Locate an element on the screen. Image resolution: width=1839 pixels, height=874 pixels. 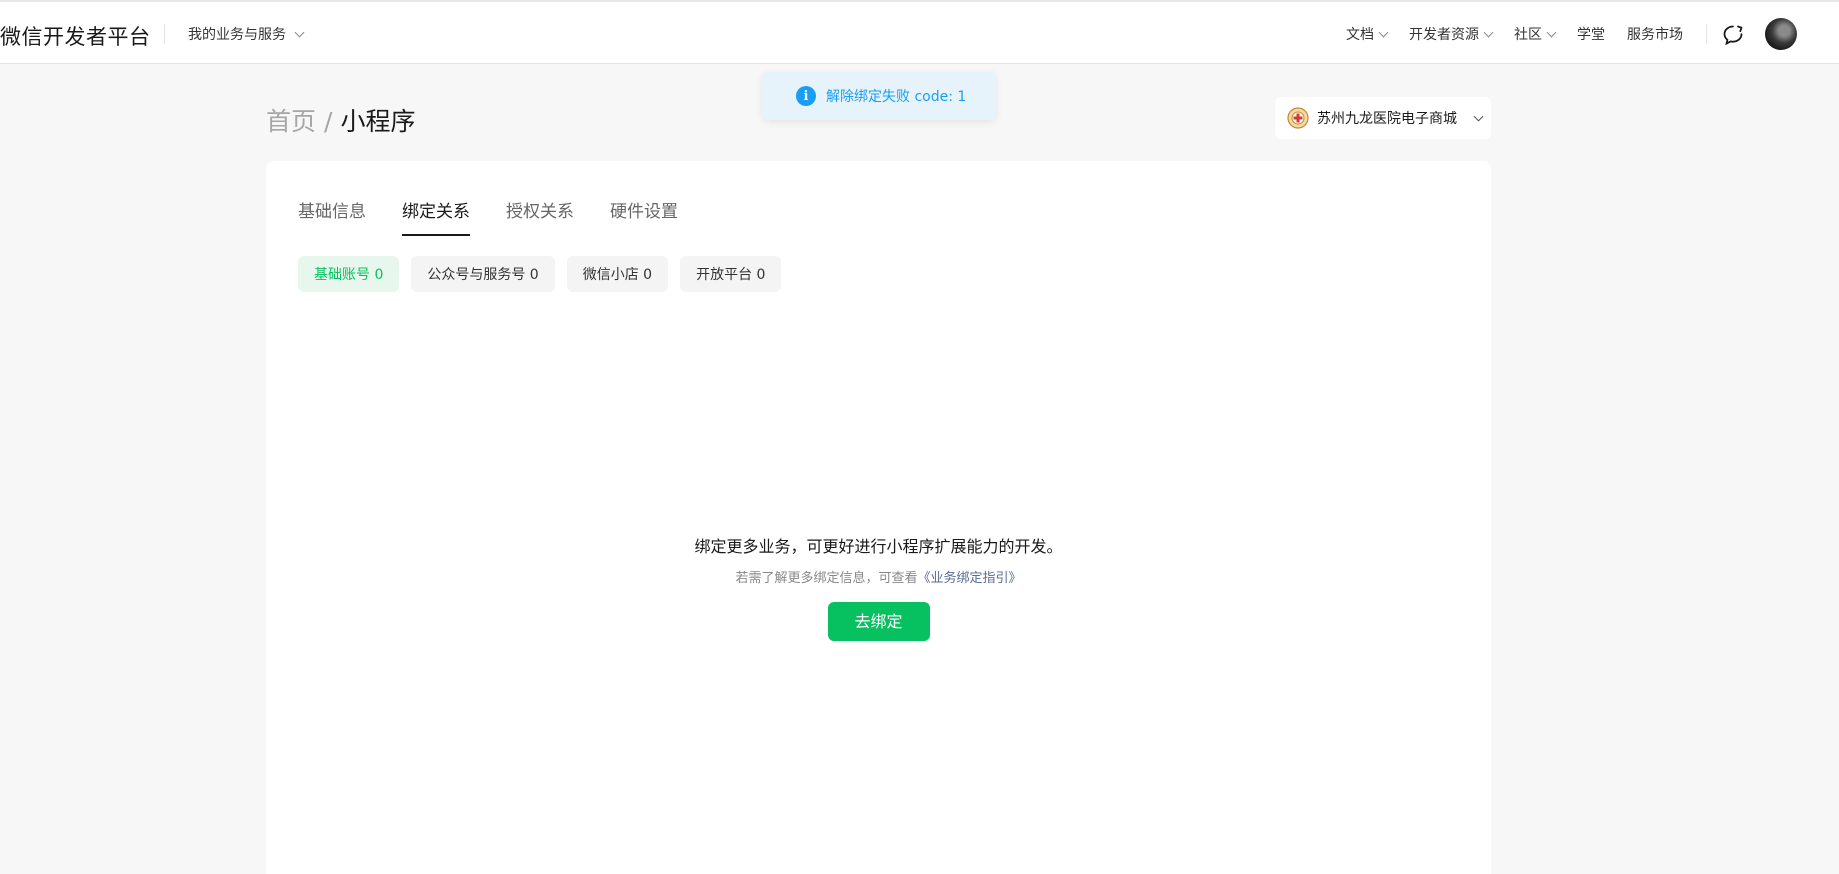
account-logo-icon is located at coordinates (1298, 118).